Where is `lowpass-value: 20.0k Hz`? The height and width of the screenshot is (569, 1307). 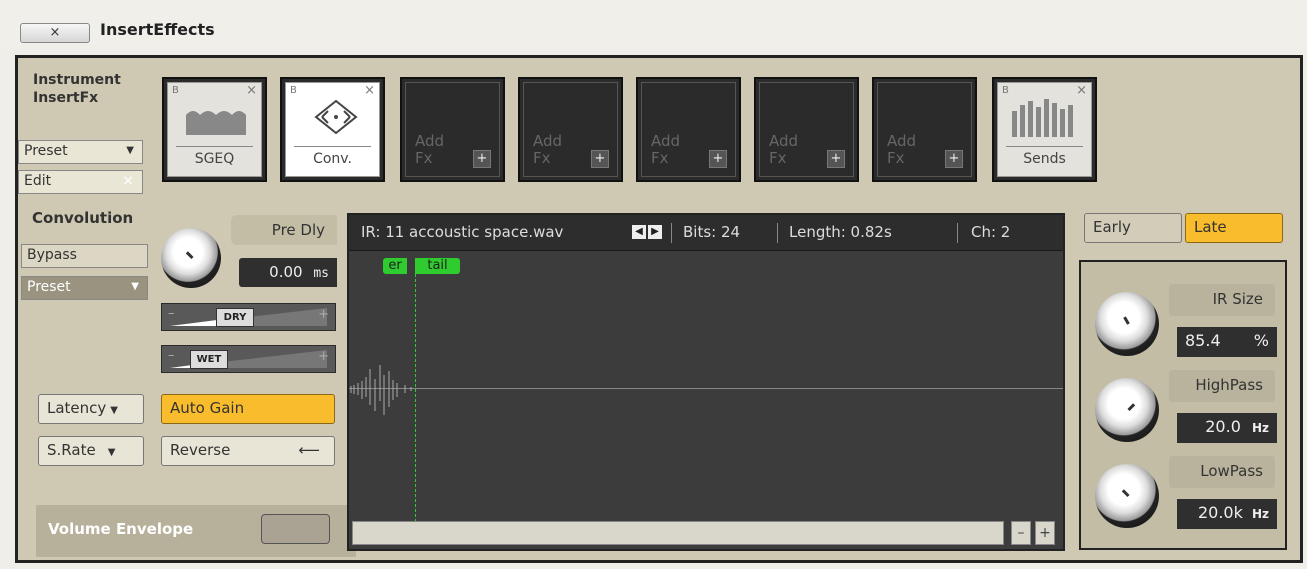
lowpass-value: 20.0k Hz is located at coordinates (1227, 514).